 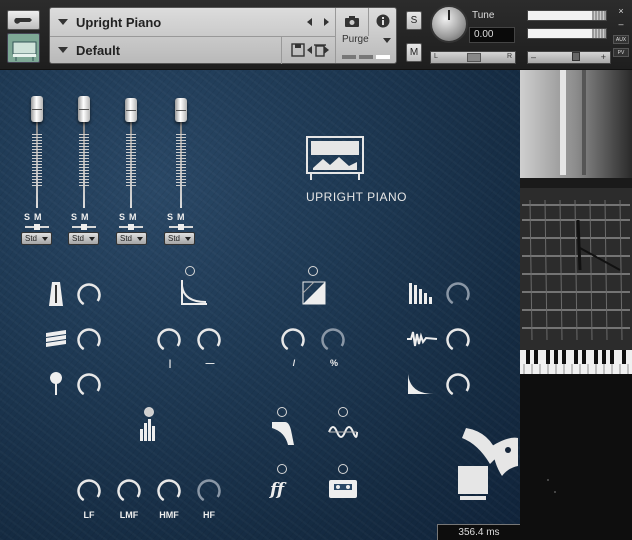 What do you see at coordinates (124, 217) in the screenshot?
I see `channel-3-solo: S` at bounding box center [124, 217].